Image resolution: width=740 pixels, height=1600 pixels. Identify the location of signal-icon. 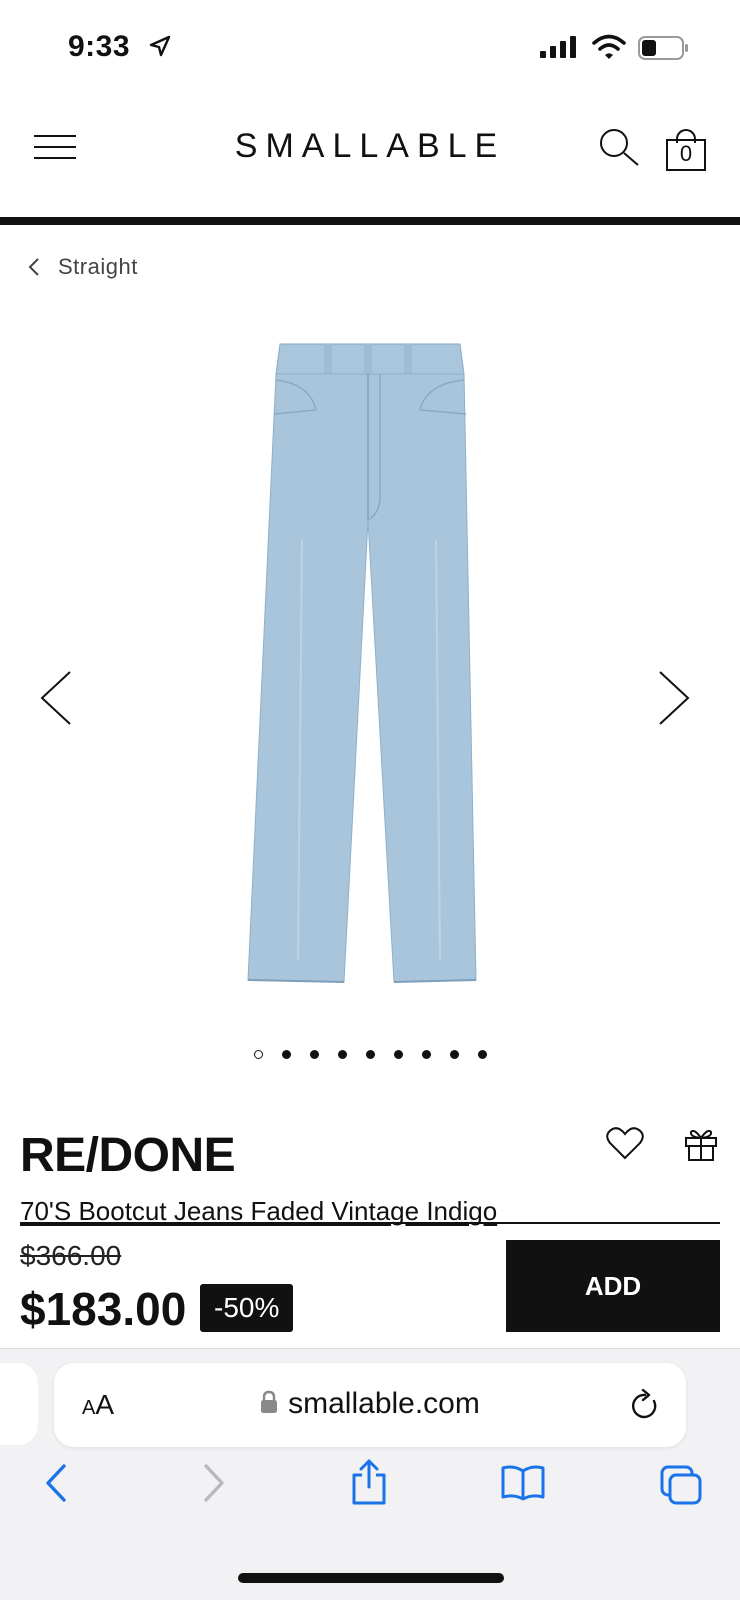
(559, 49).